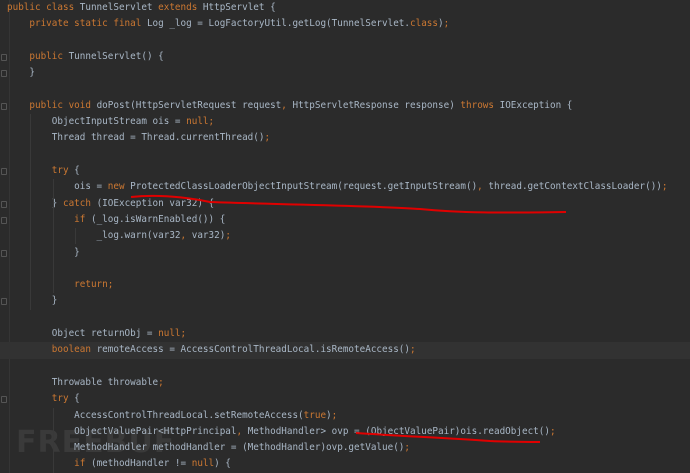 The image size is (690, 473). Describe the element at coordinates (94, 236) in the screenshot. I see `code-token: _log.warn(var32` at that location.